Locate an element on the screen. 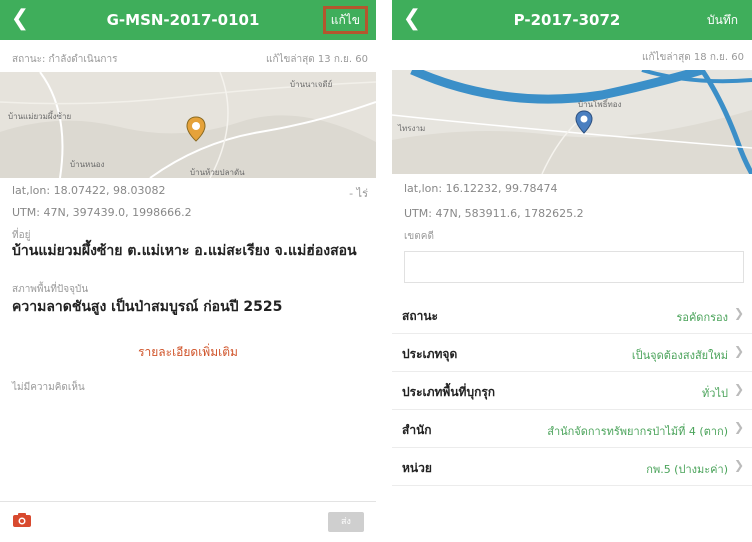  map-label: บ้านหนอง is located at coordinates (87, 164).